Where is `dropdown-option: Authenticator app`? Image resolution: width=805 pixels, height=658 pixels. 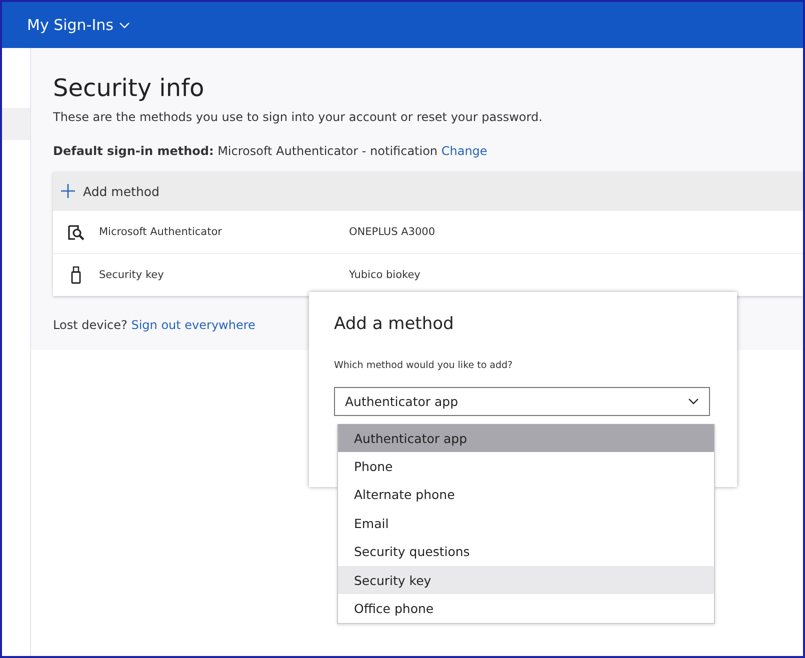
dropdown-option: Authenticator app is located at coordinates (526, 438).